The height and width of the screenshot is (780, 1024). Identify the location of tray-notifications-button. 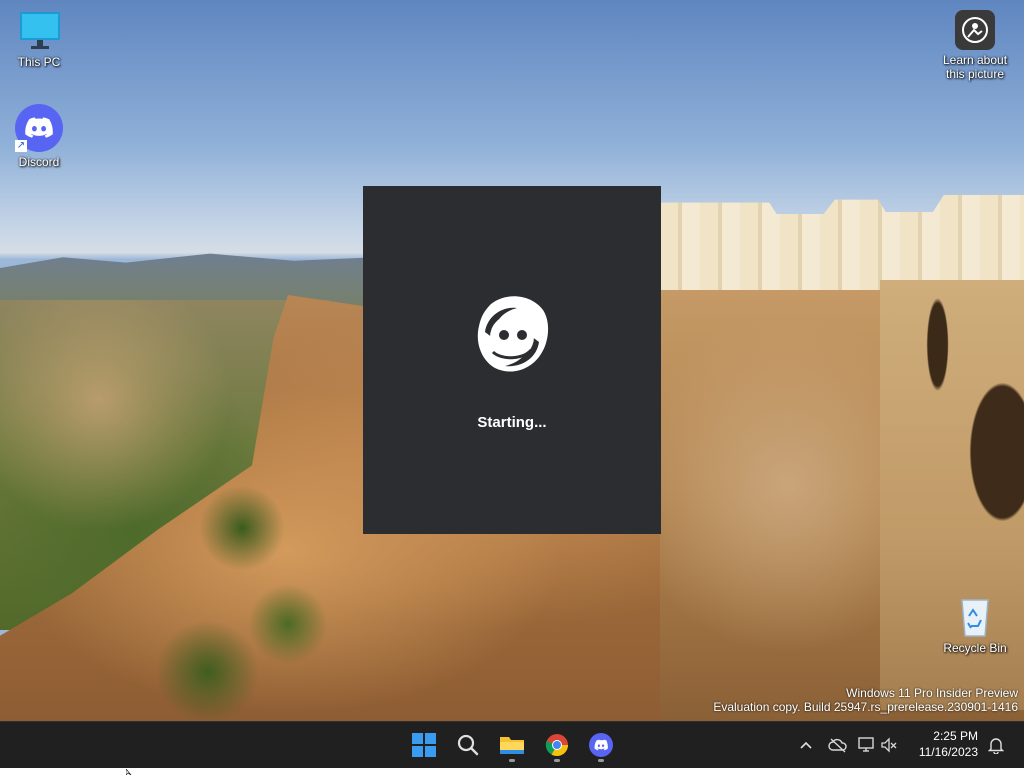
(996, 745).